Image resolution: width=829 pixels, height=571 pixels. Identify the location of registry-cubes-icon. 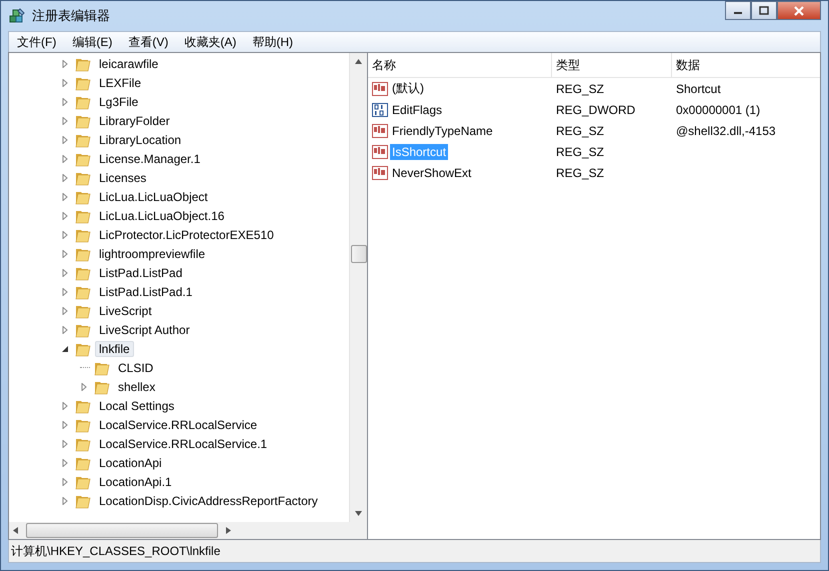
(17, 16).